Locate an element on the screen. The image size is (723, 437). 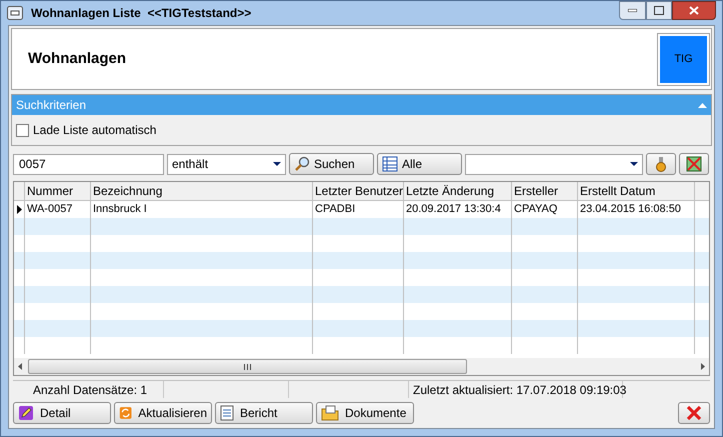
grip-icon is located at coordinates (247, 367).